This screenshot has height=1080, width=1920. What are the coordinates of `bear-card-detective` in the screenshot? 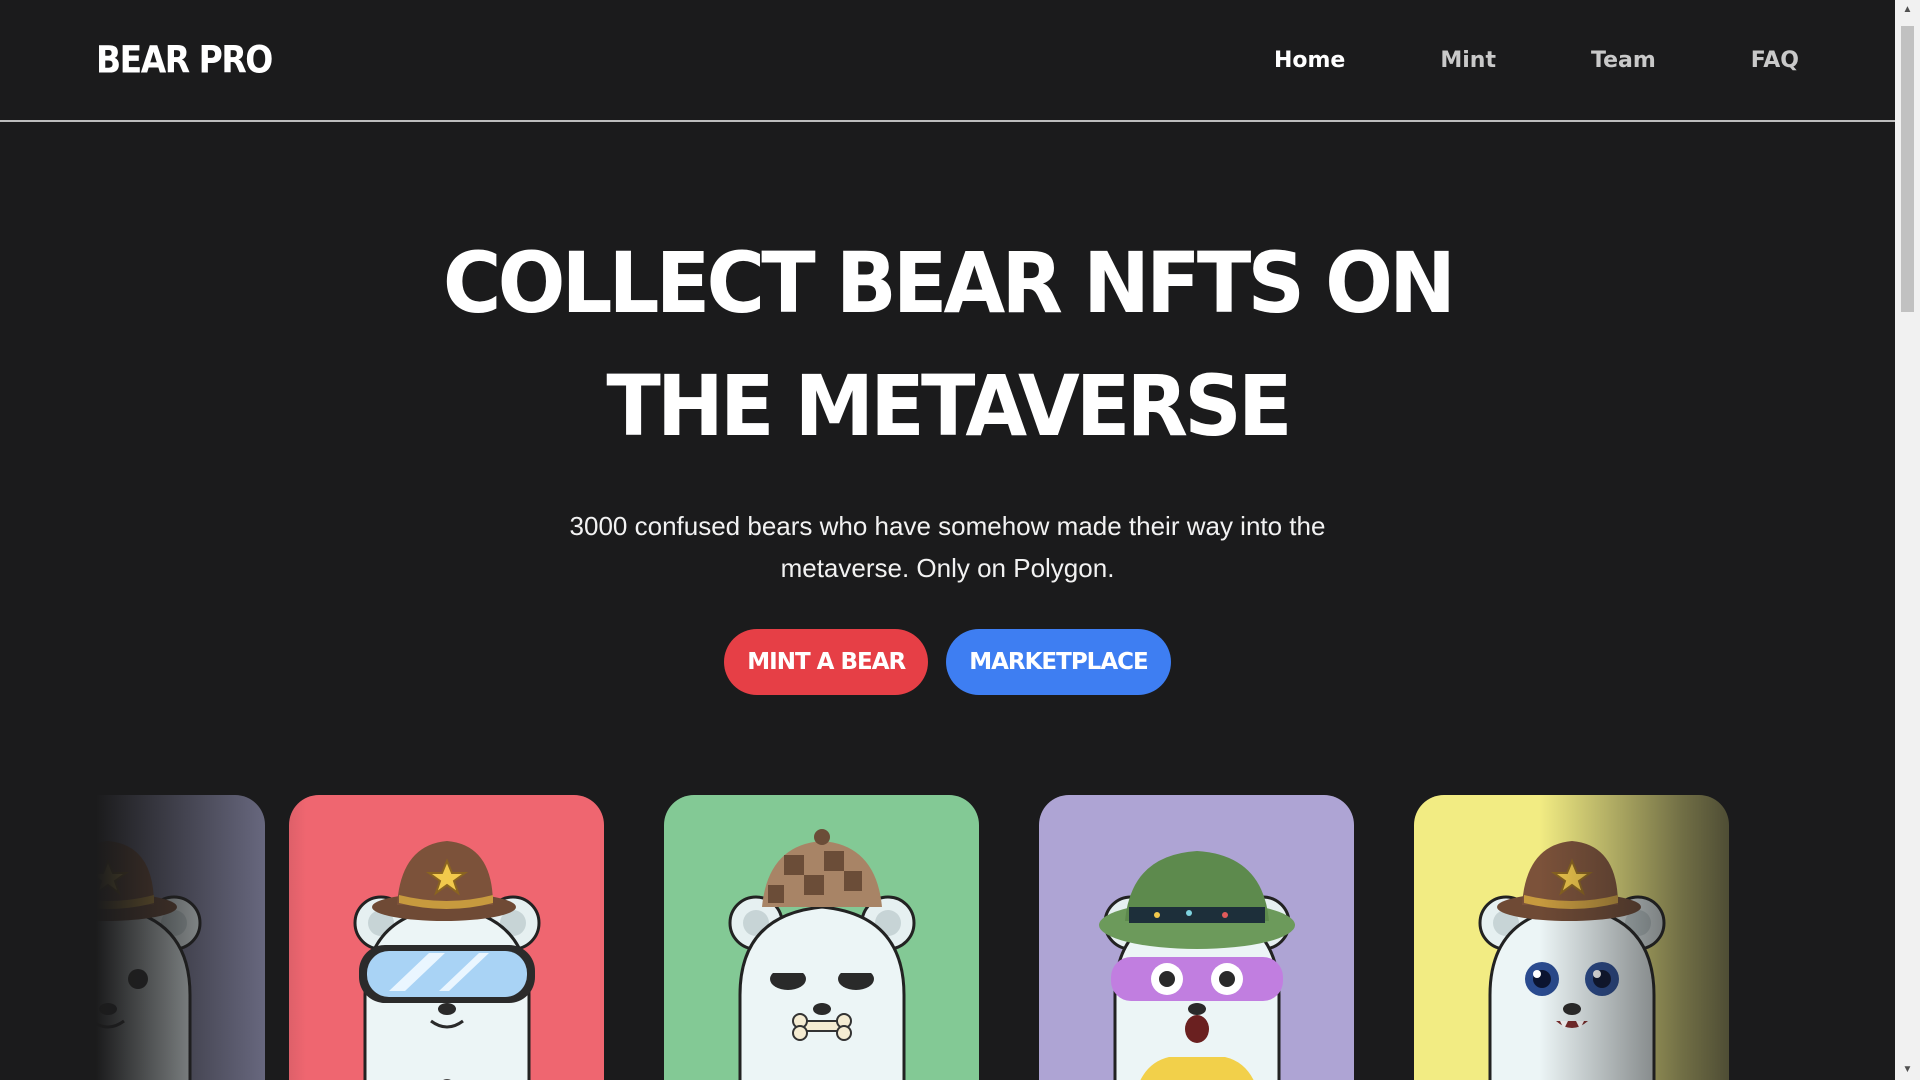 It's located at (821, 937).